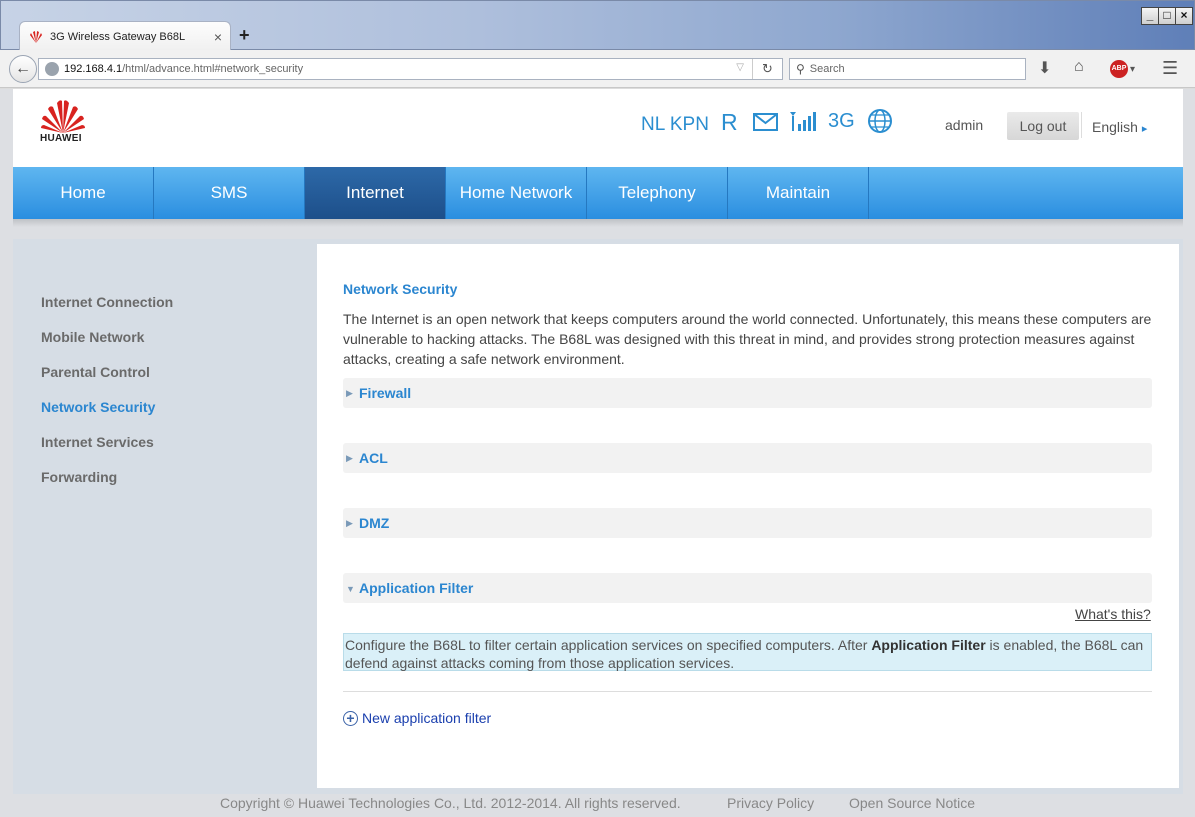 Image resolution: width=1195 pixels, height=817 pixels. Describe the element at coordinates (385, 393) in the screenshot. I see `section-label: Firewall` at that location.